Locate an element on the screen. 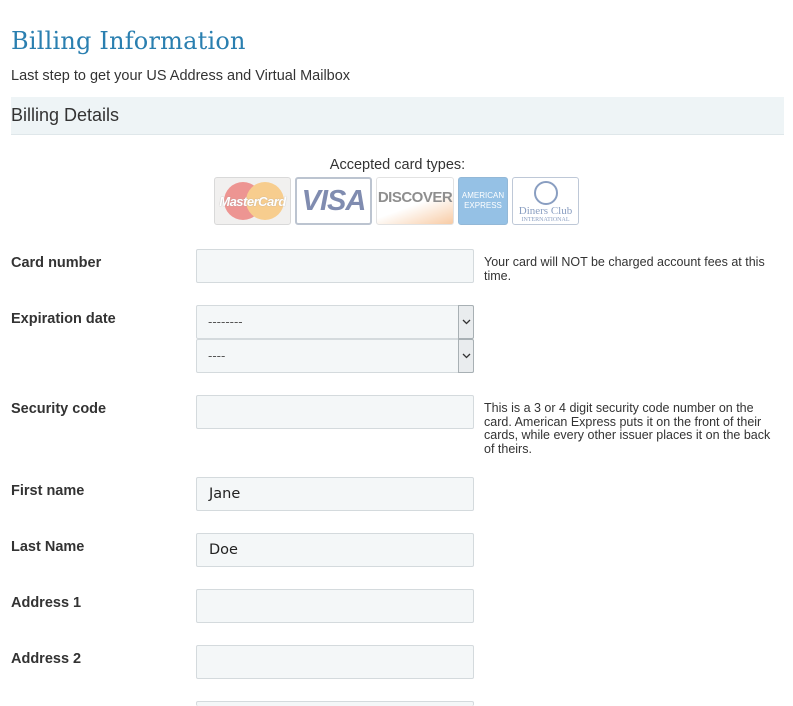 Image resolution: width=793 pixels, height=706 pixels. card-number-input is located at coordinates (335, 266).